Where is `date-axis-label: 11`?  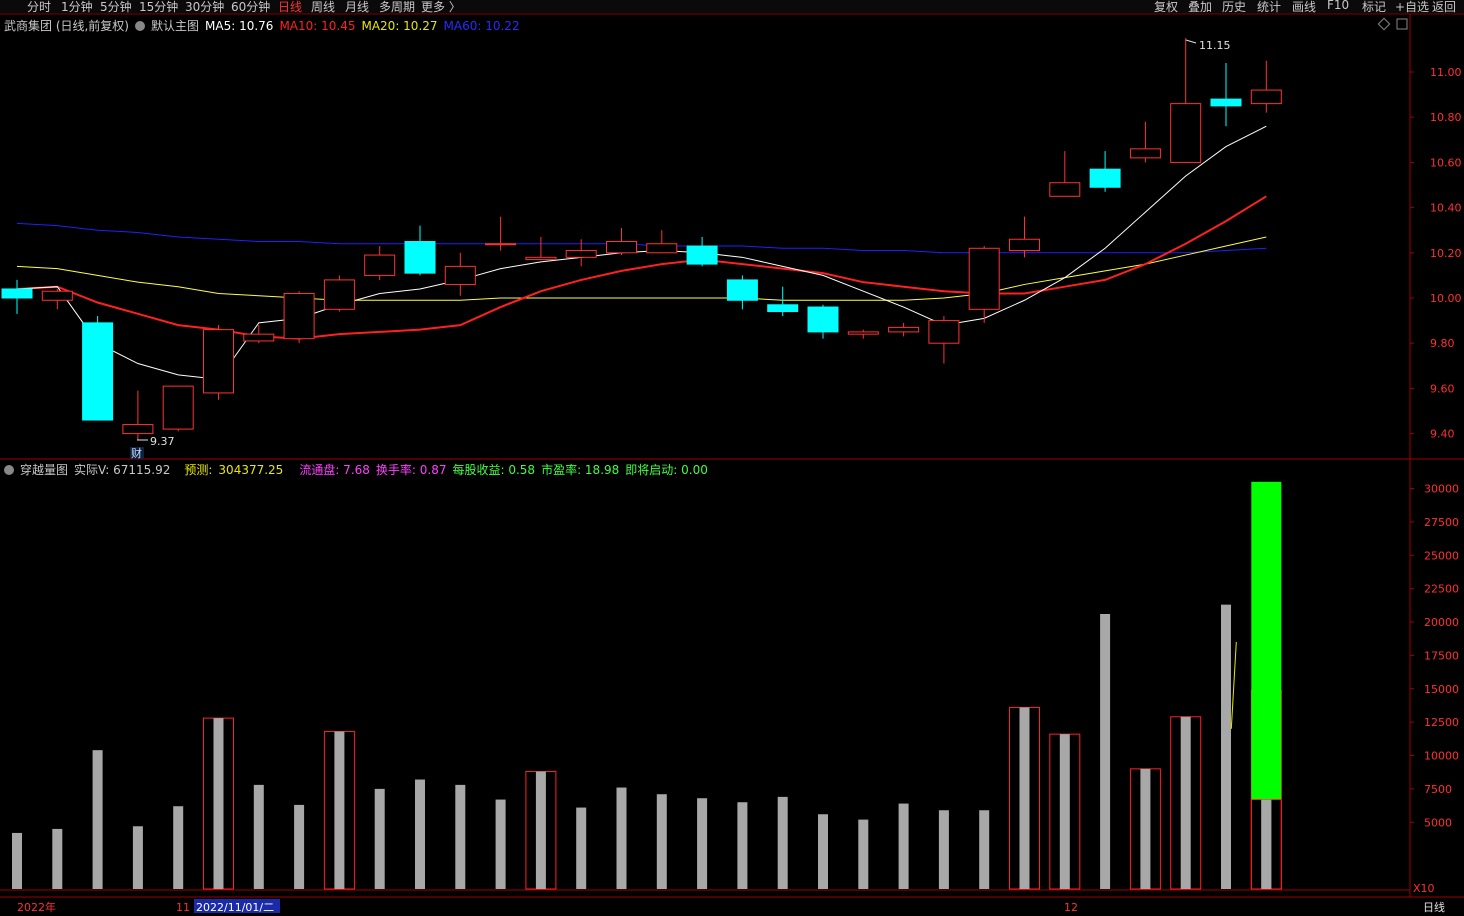 date-axis-label: 11 is located at coordinates (183, 907).